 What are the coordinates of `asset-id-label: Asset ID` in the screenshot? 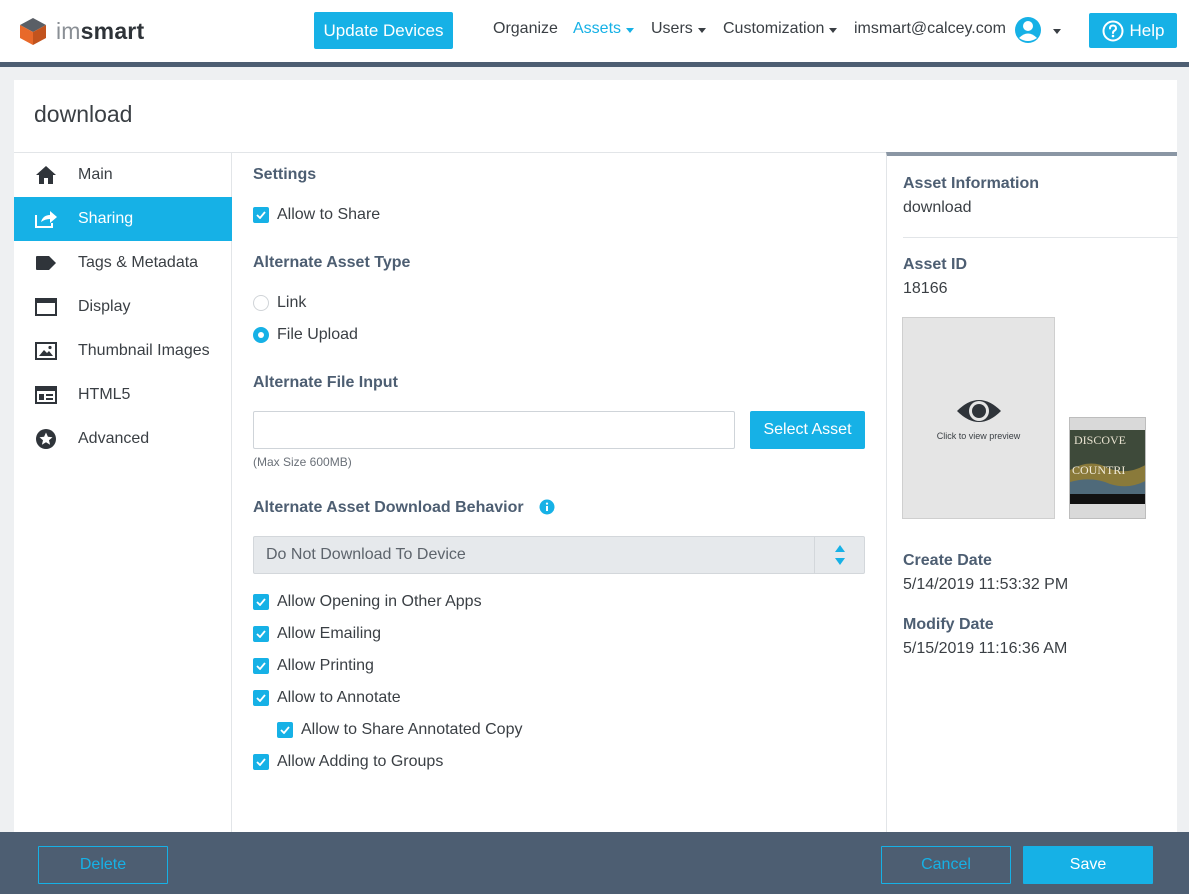 It's located at (935, 264).